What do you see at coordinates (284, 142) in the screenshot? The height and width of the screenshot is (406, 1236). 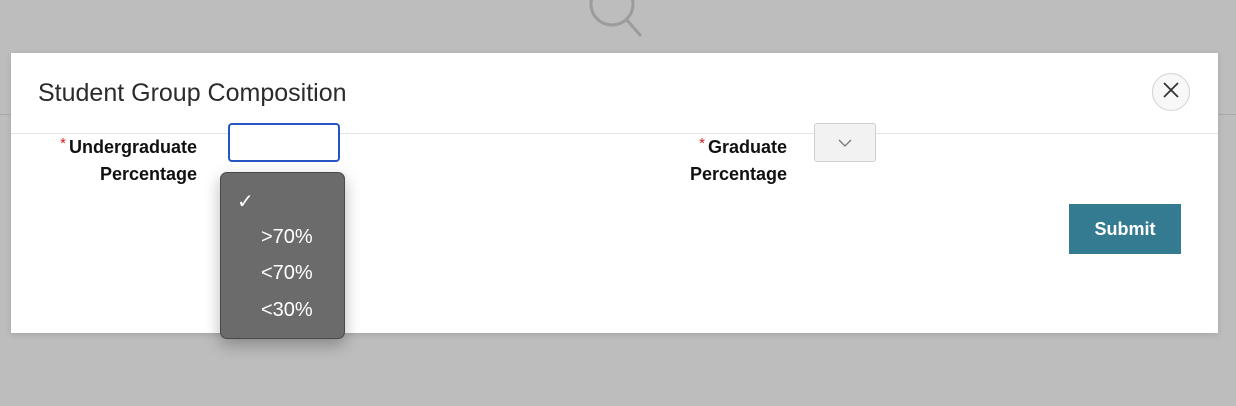 I see `undergraduate-percentage-select` at bounding box center [284, 142].